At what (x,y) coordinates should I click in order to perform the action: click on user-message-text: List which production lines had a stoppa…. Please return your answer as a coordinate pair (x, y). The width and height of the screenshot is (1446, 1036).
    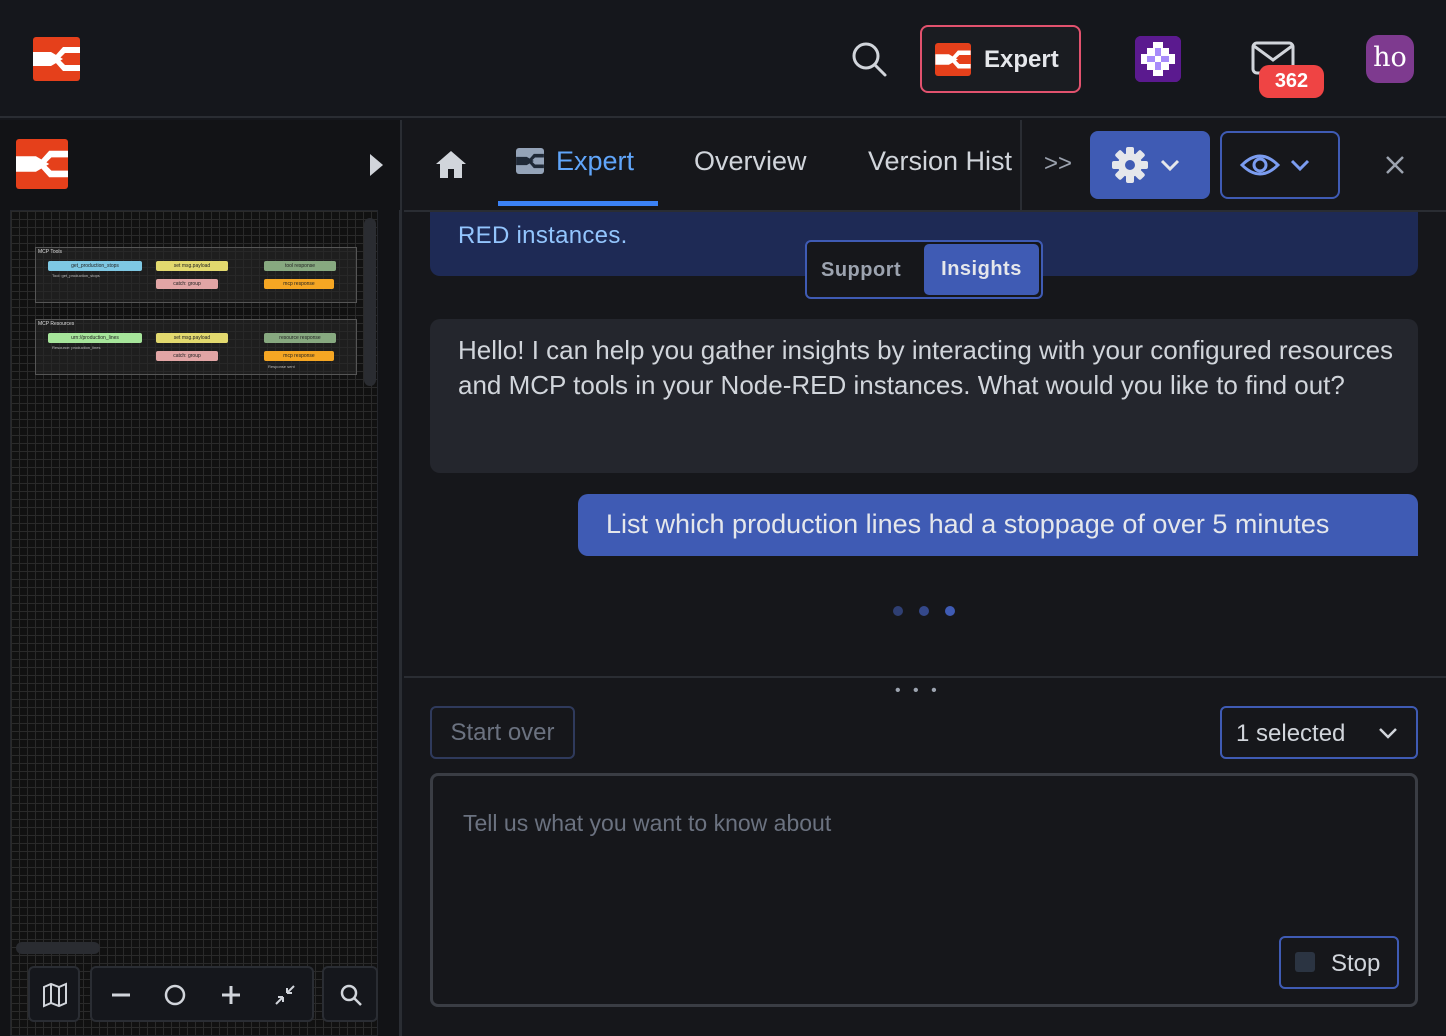
    Looking at the image, I should click on (968, 524).